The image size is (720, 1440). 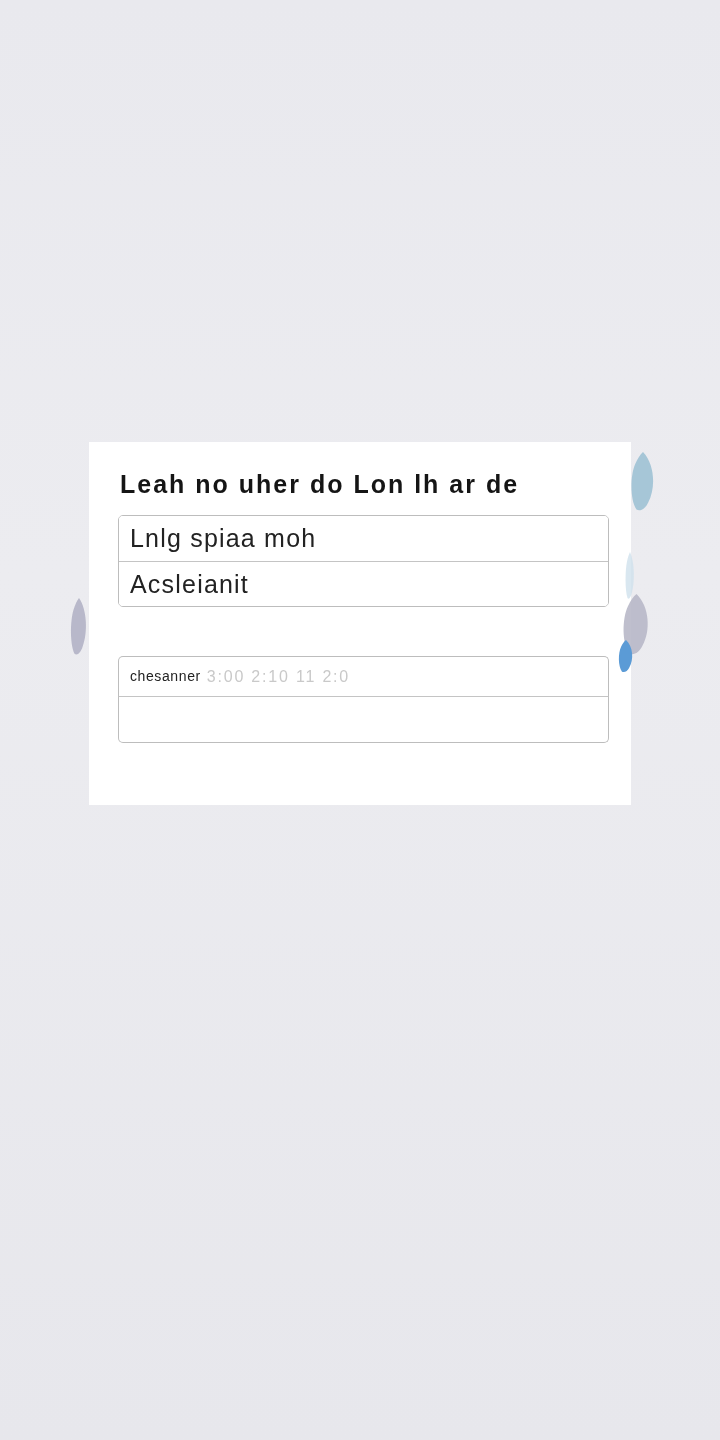 I want to click on input-field, so click(x=363, y=719).